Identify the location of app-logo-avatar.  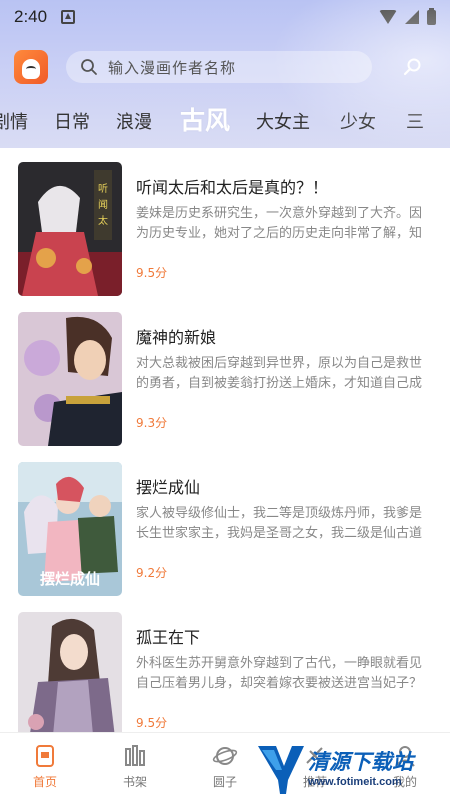
(31, 67).